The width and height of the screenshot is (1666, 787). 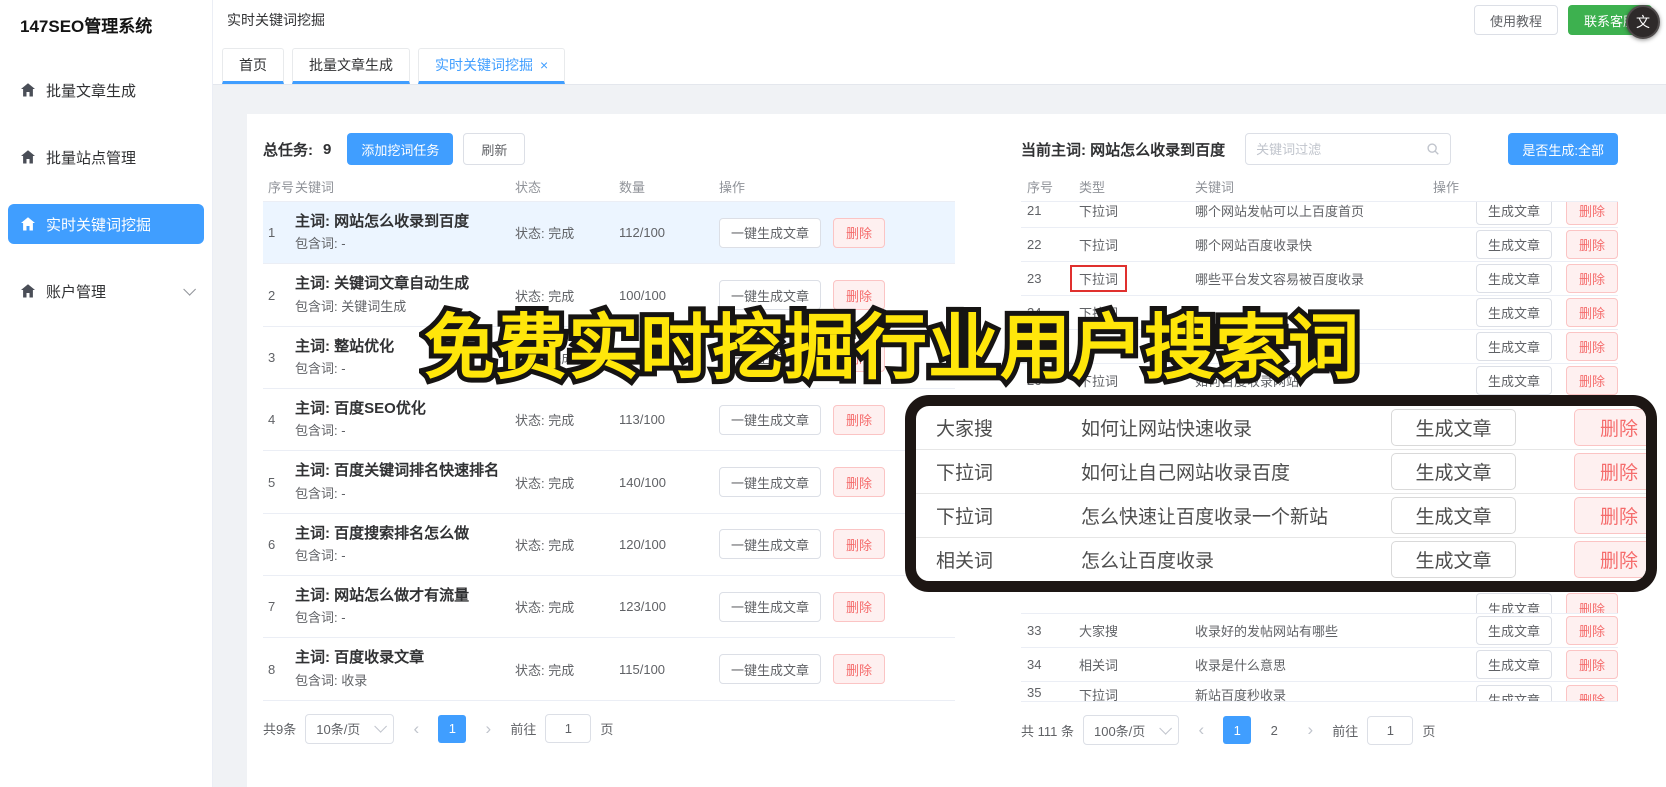 I want to click on row-type: 下拉词, so click(x=1099, y=211).